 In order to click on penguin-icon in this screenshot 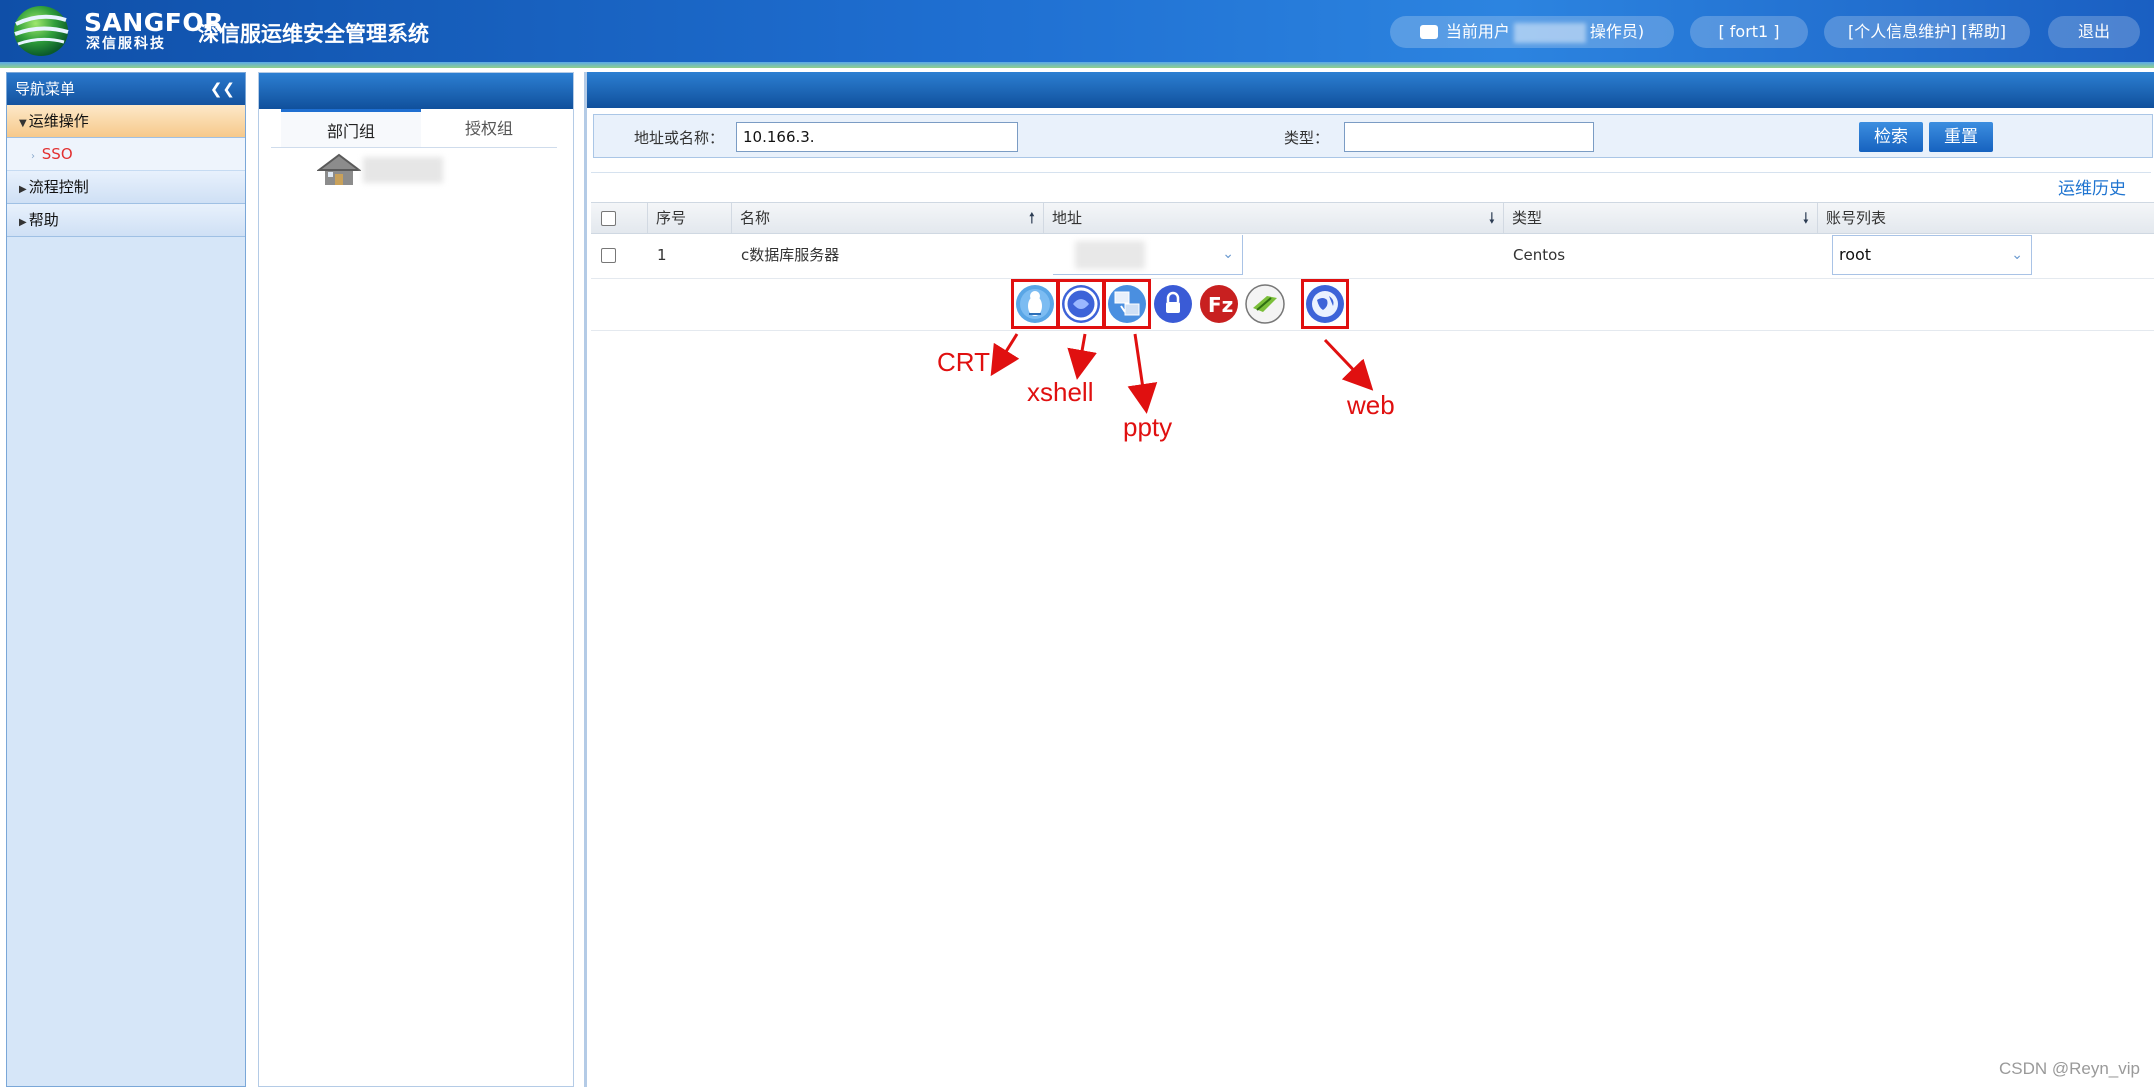, I will do `click(1035, 304)`.